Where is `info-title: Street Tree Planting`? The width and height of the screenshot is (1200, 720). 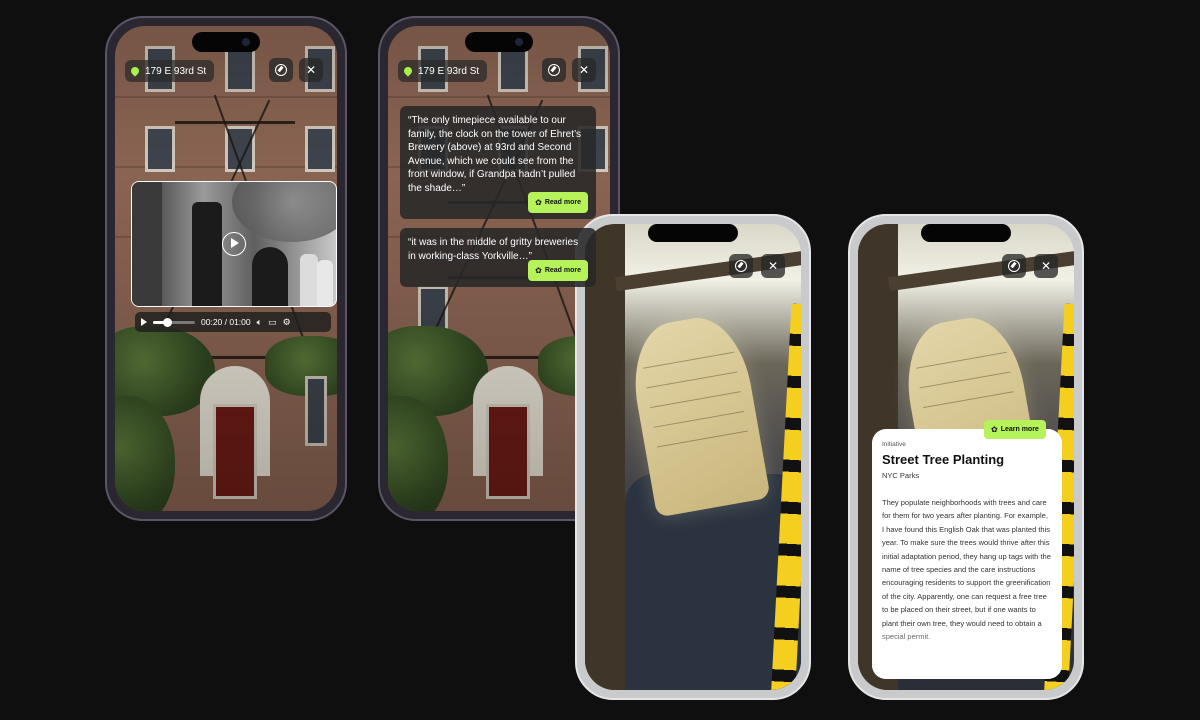 info-title: Street Tree Planting is located at coordinates (943, 459).